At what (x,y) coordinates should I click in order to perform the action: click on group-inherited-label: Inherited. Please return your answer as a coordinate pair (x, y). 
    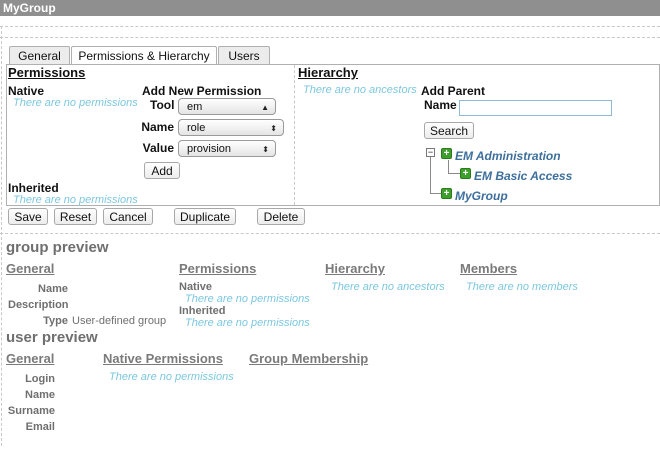
    Looking at the image, I should click on (202, 311).